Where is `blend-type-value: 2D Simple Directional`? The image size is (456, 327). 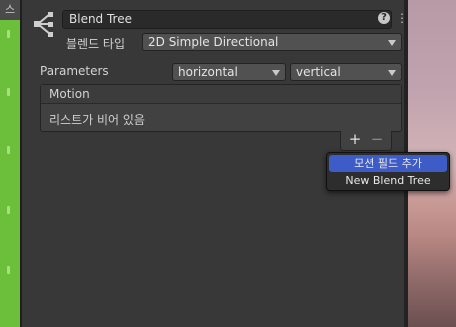 blend-type-value: 2D Simple Directional is located at coordinates (213, 42).